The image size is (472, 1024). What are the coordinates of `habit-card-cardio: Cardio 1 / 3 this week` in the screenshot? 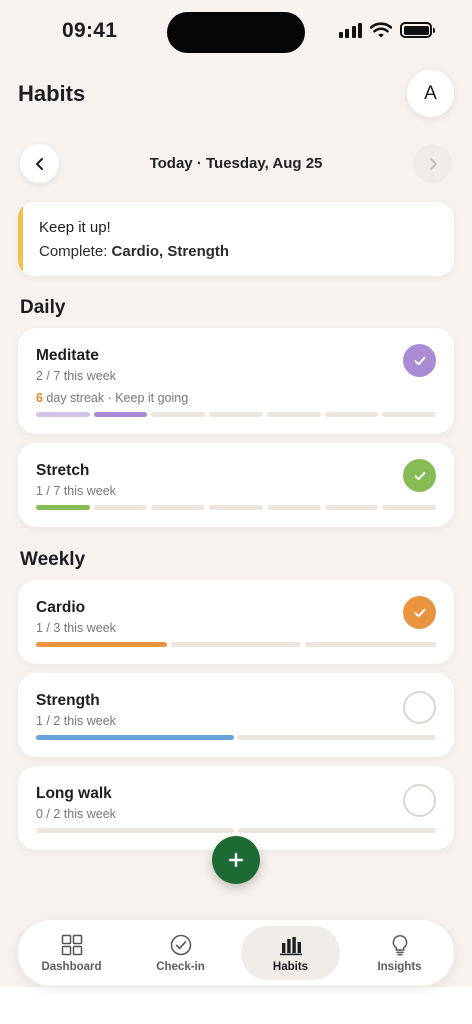 It's located at (236, 622).